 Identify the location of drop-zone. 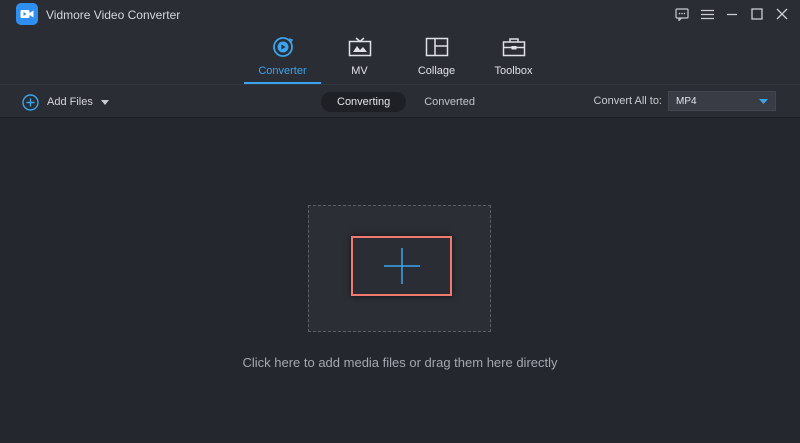
(399, 268).